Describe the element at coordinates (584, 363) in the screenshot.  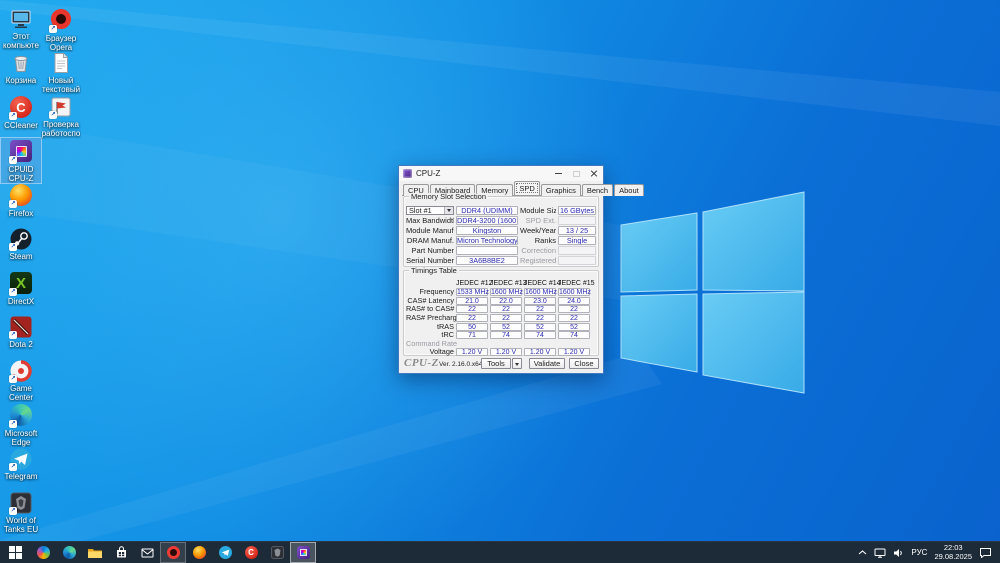
I see `close-button: Close` at that location.